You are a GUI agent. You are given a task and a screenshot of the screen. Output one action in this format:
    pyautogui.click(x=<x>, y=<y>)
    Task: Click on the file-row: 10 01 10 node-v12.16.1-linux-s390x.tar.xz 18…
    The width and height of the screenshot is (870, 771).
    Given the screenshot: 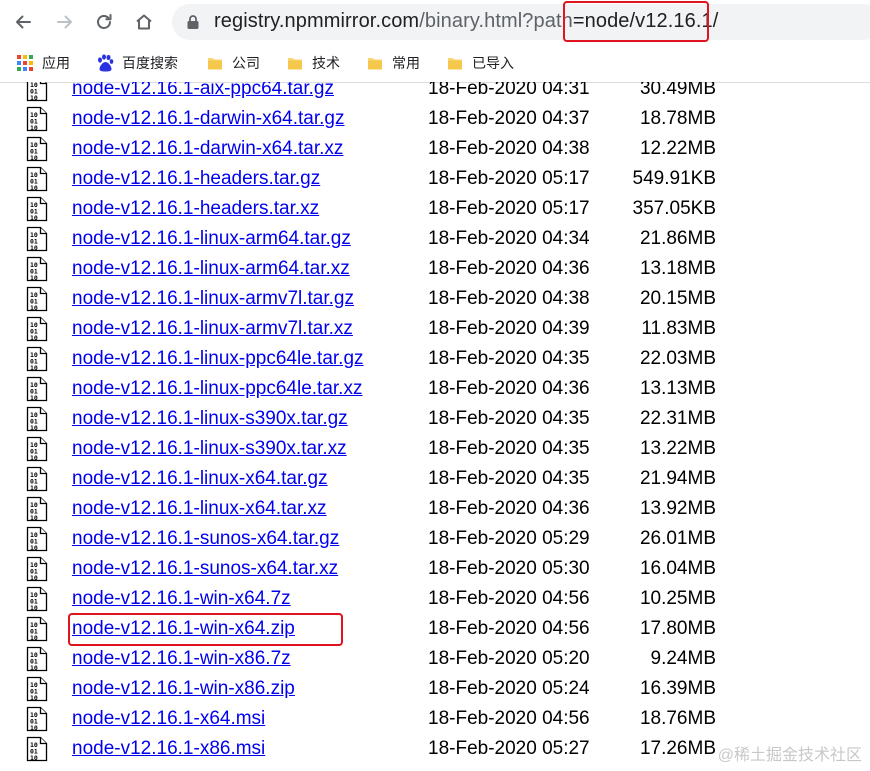 What is the action you would take?
    pyautogui.click(x=435, y=451)
    